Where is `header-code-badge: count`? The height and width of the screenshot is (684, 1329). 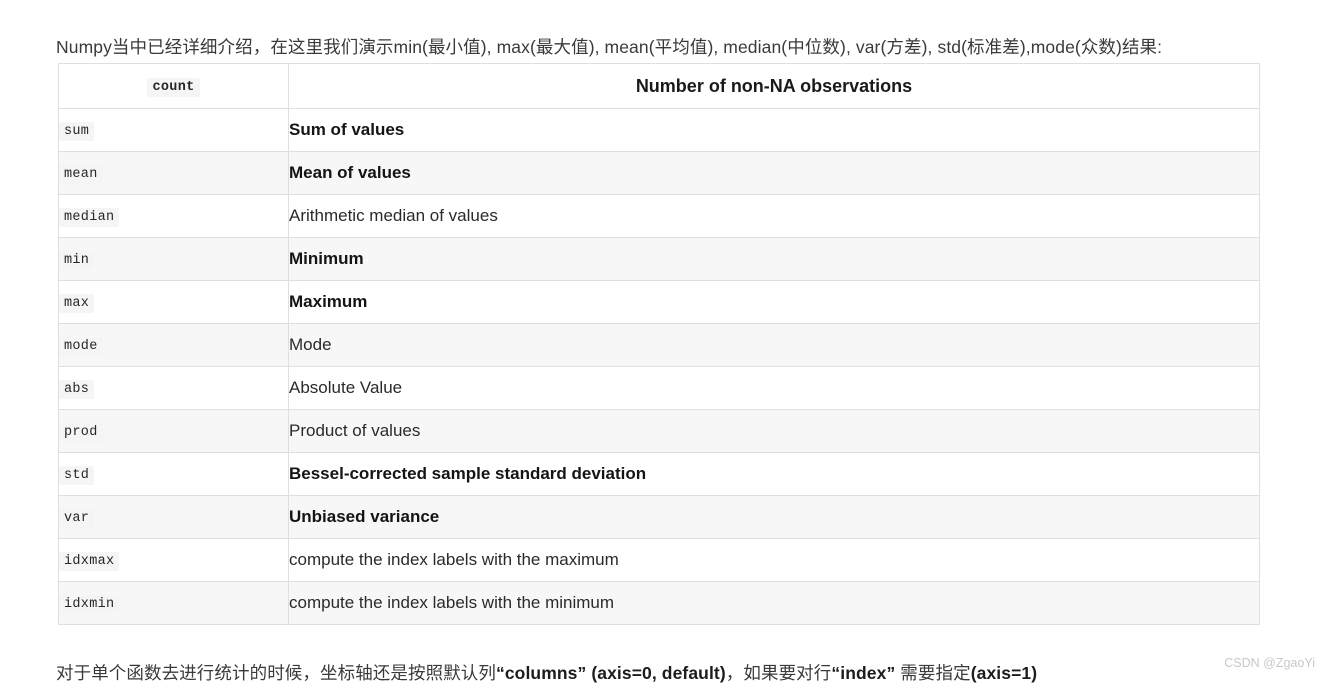 header-code-badge: count is located at coordinates (173, 87).